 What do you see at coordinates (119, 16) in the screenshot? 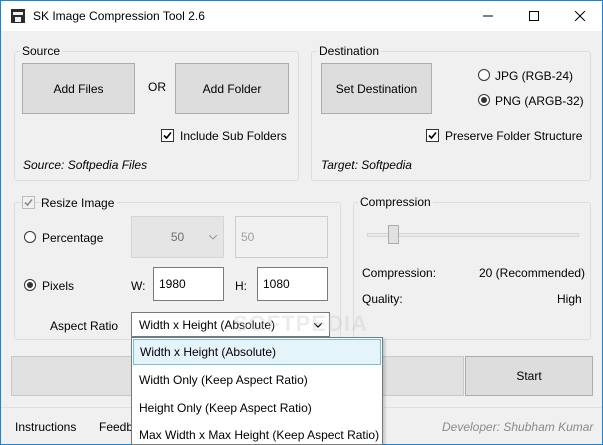
I see `window-title: SK Image Compression Tool 2.6` at bounding box center [119, 16].